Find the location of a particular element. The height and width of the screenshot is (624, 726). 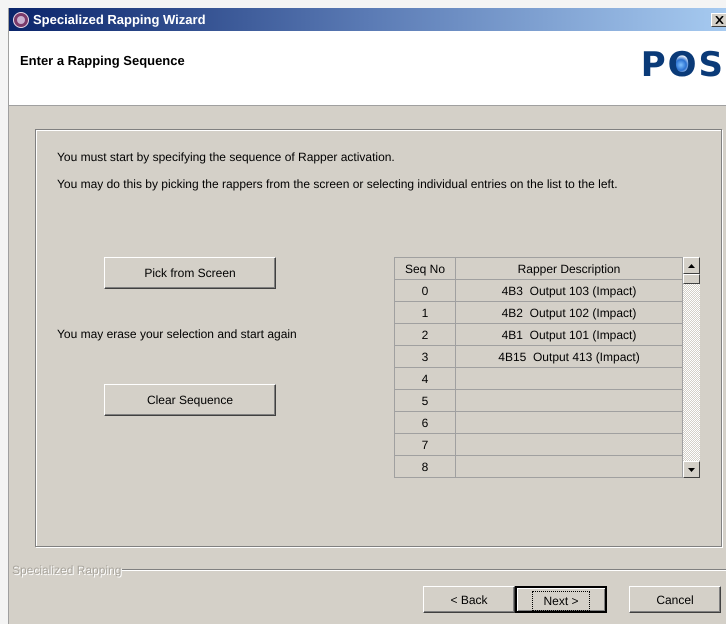

scroll-up-button is located at coordinates (691, 265).